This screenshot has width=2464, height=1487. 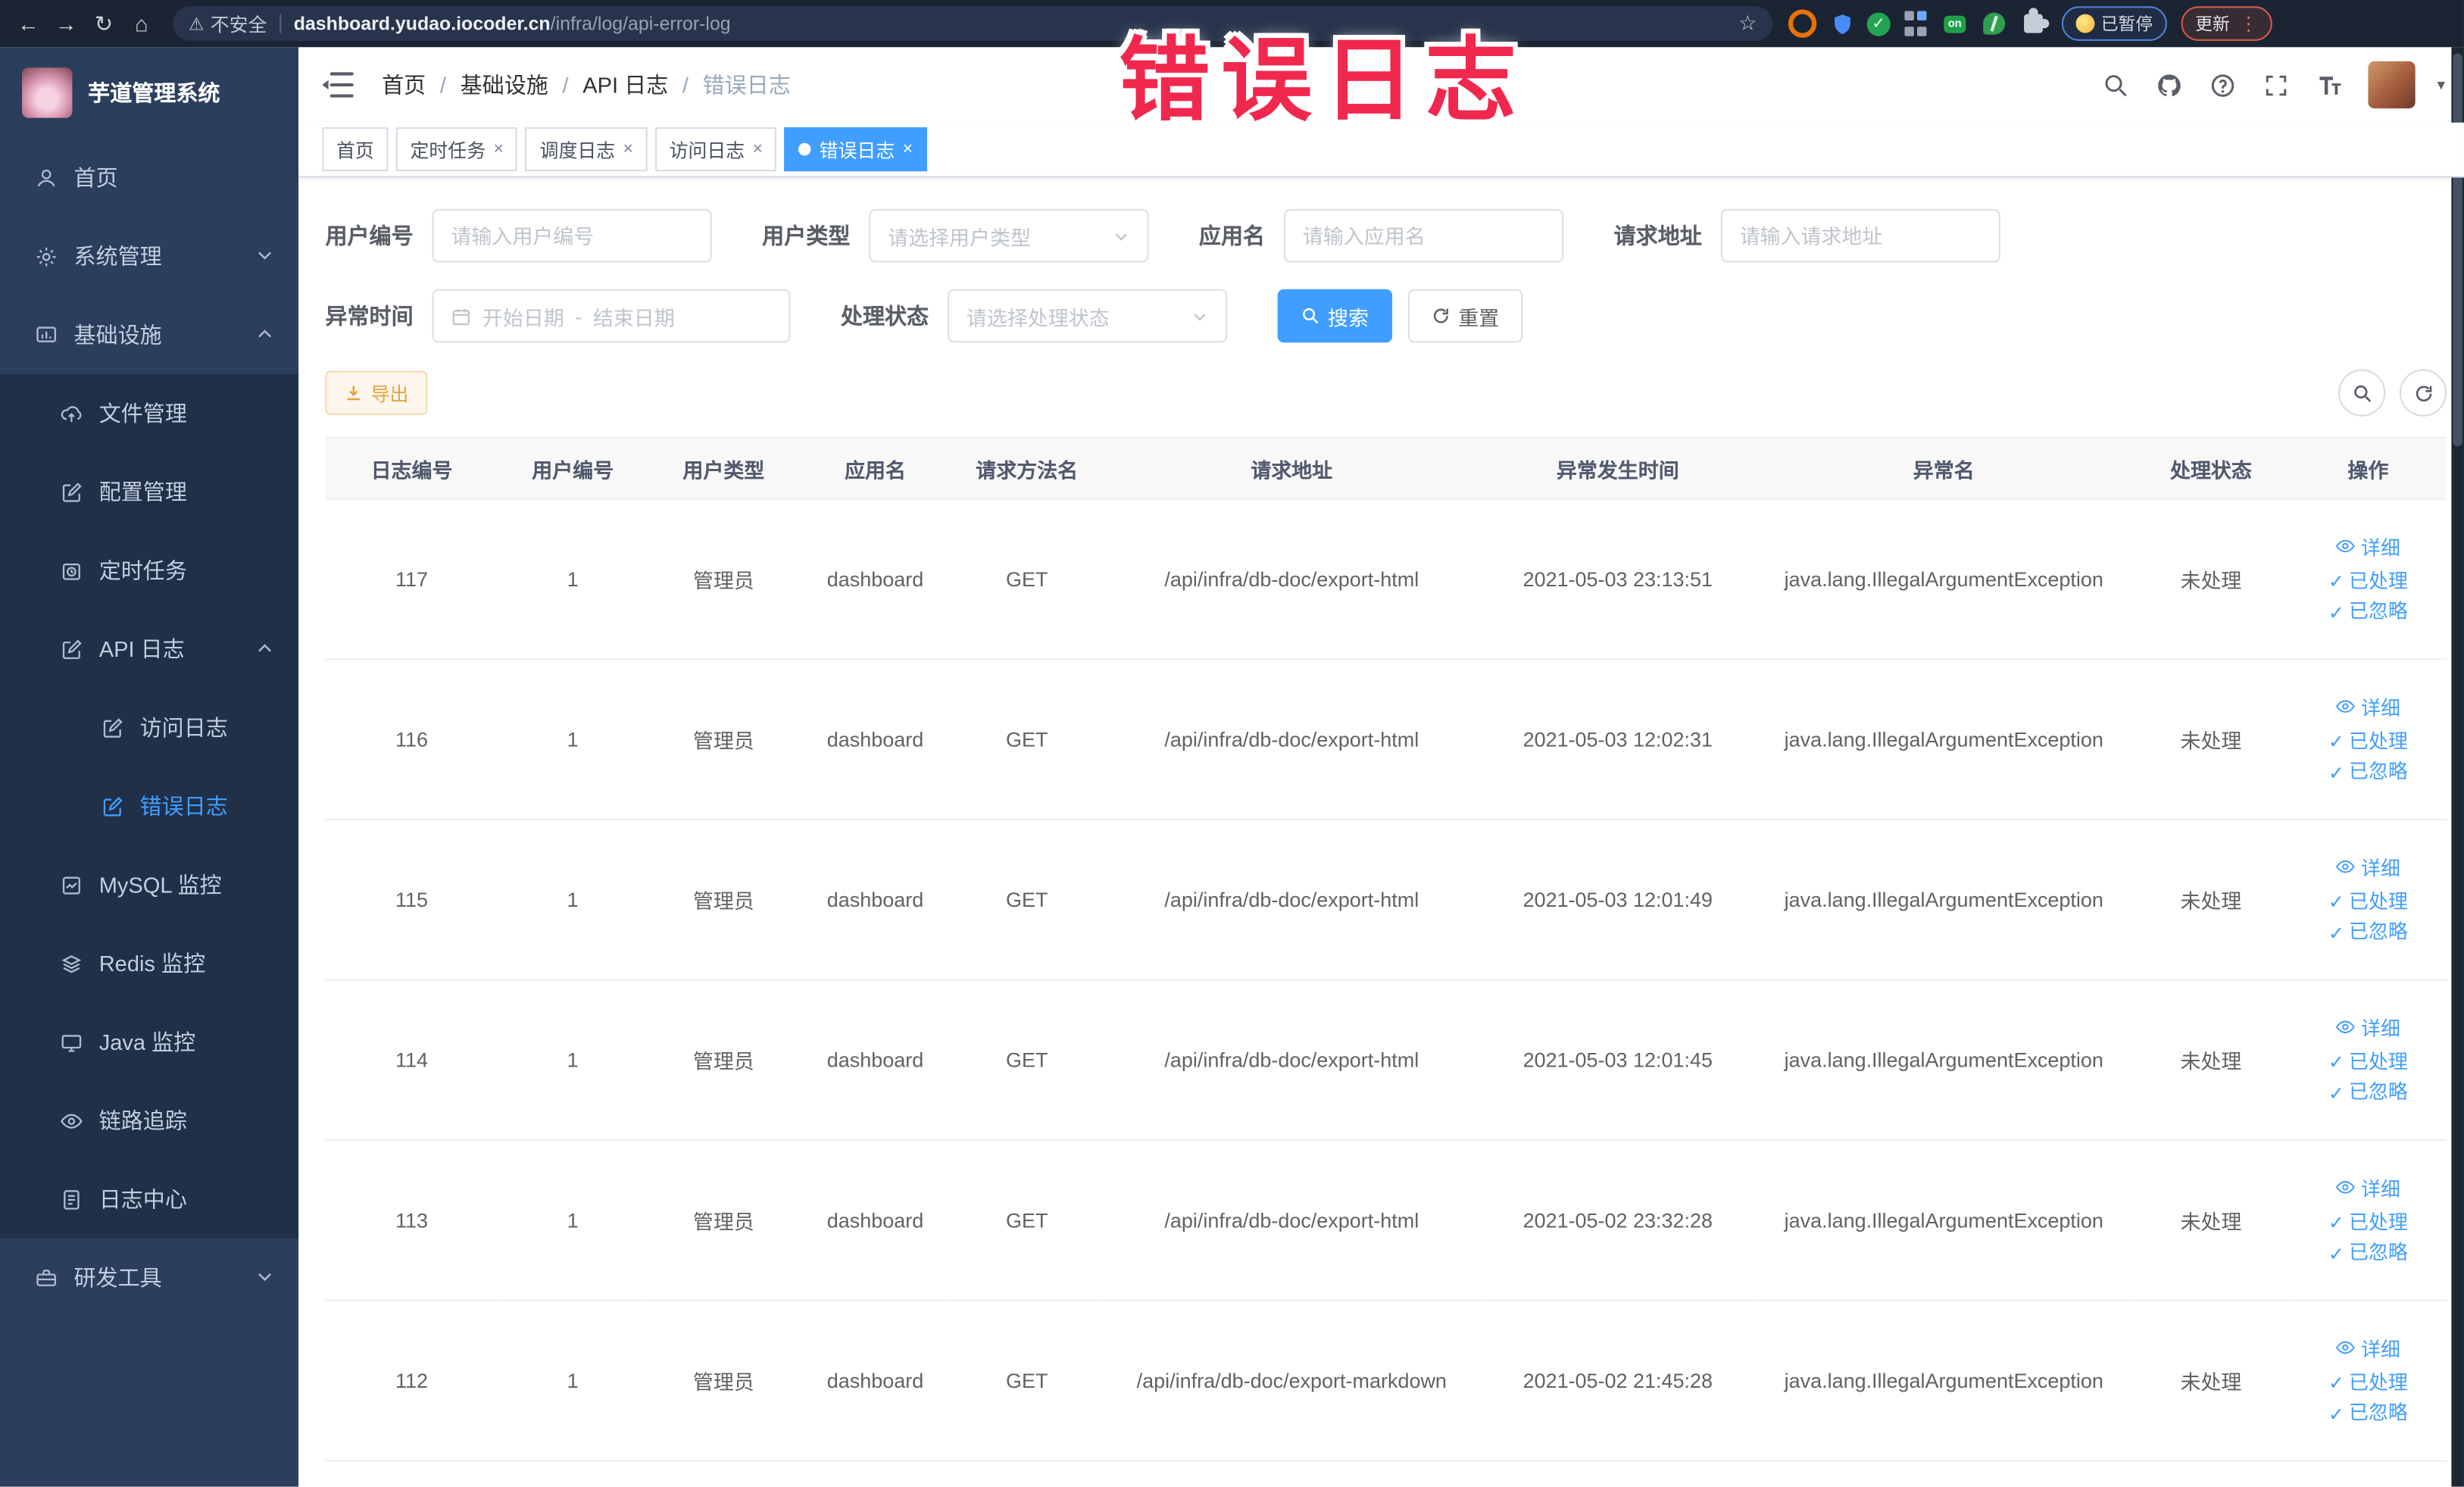 I want to click on cloud-upload-icon, so click(x=70, y=413).